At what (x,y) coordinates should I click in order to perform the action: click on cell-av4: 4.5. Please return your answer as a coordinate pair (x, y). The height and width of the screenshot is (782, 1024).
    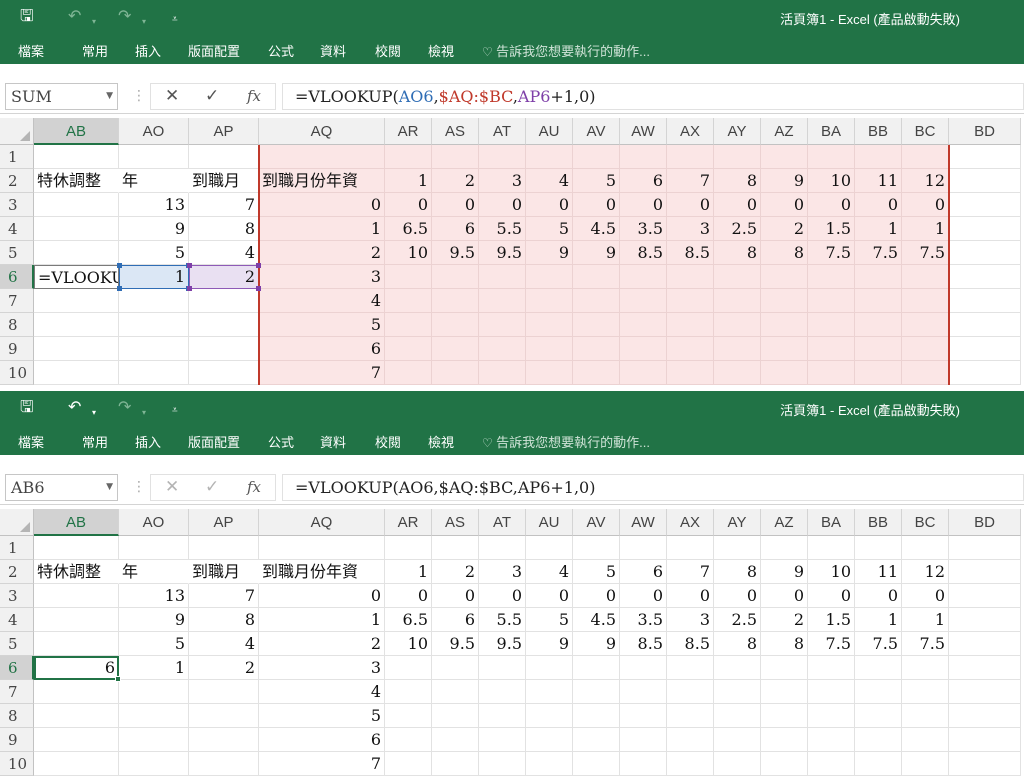
    Looking at the image, I should click on (596, 620).